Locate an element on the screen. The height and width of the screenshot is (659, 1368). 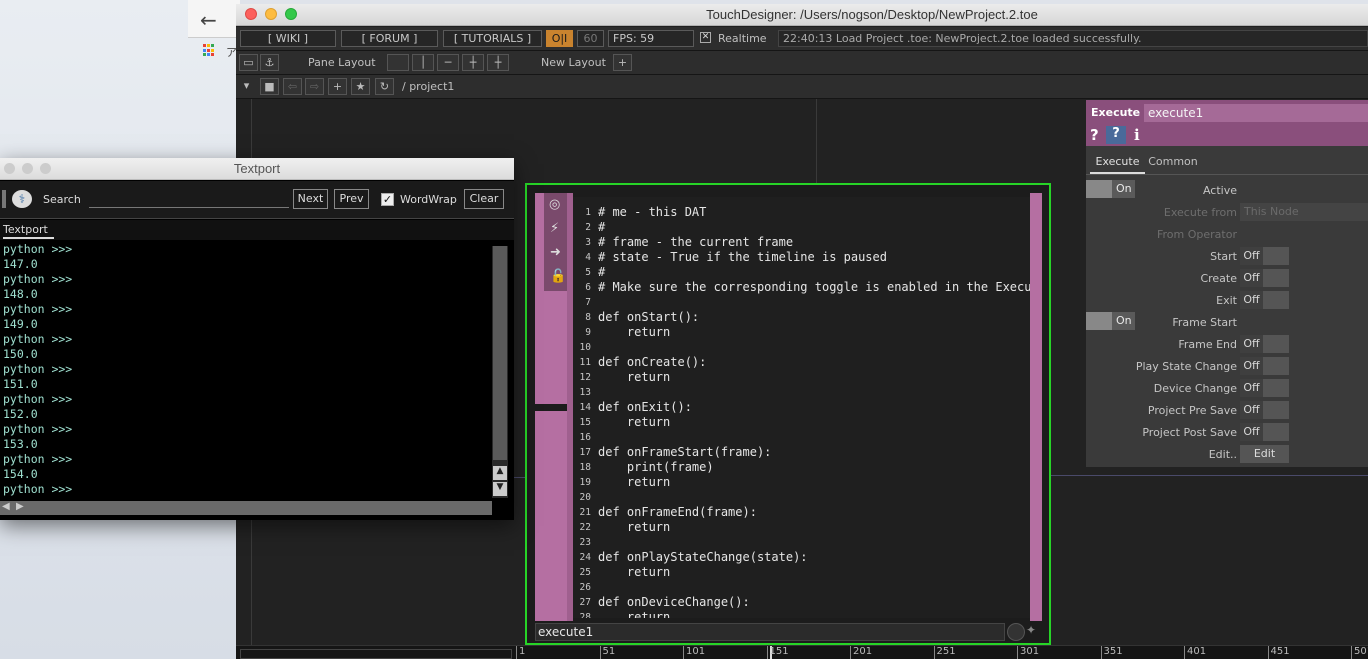
textport-horizontal-scrollbar: ◀ ▶ is located at coordinates (246, 508).